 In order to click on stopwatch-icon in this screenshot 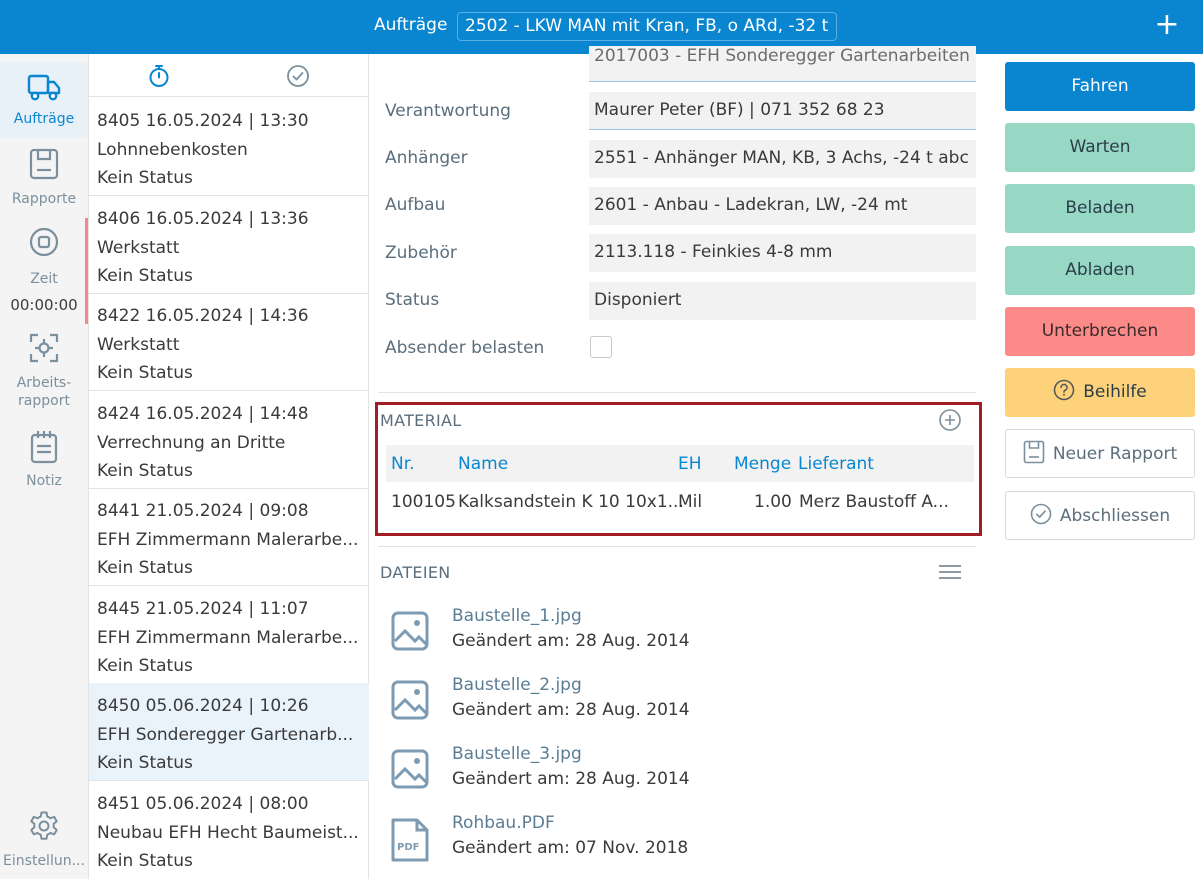, I will do `click(159, 76)`.